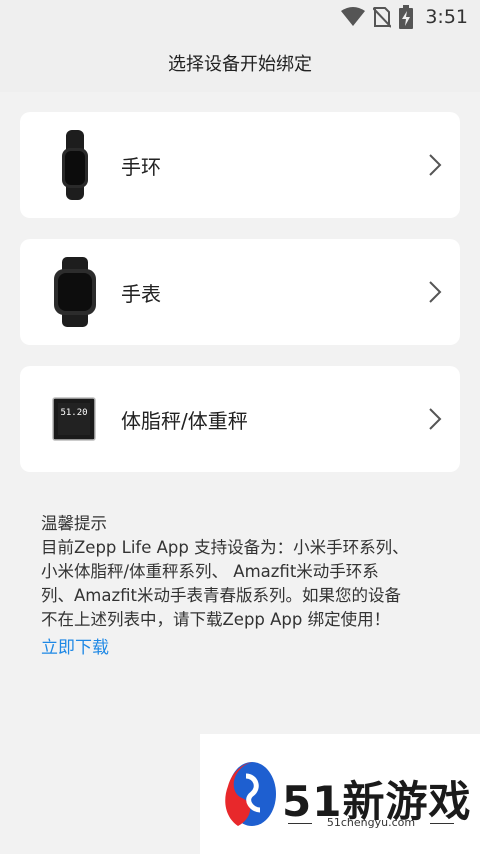 The height and width of the screenshot is (854, 480). Describe the element at coordinates (141, 293) in the screenshot. I see `device-label-watch: 手表` at that location.